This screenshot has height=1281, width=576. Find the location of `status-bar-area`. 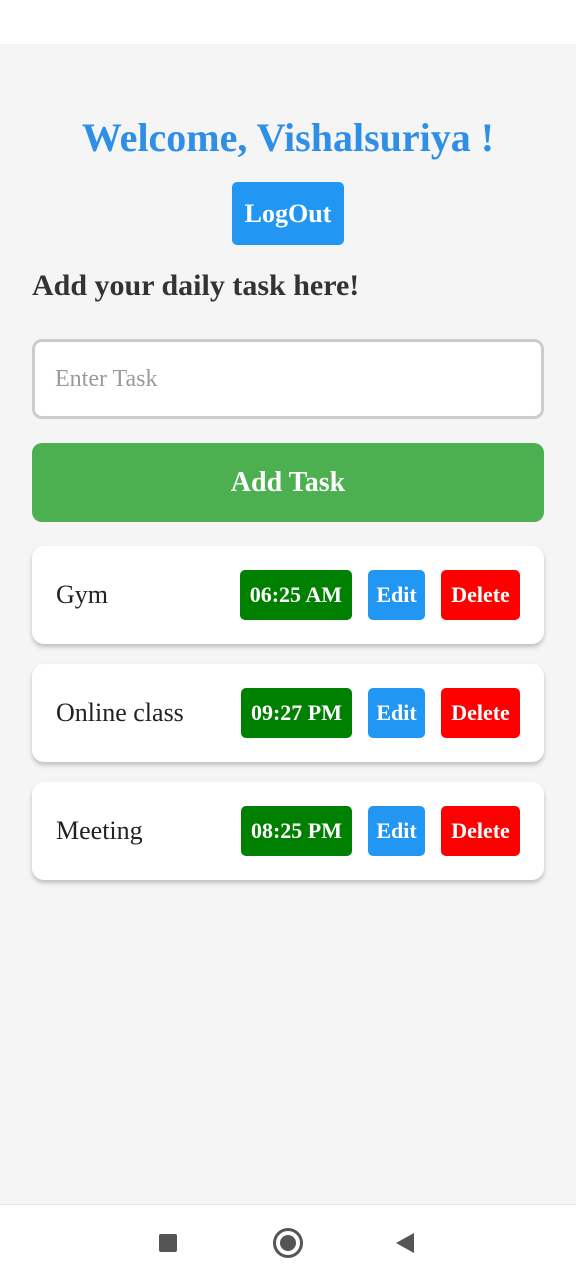

status-bar-area is located at coordinates (288, 22).